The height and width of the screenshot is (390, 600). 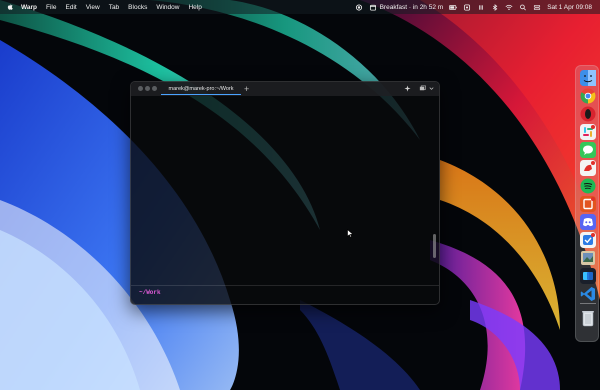 I want to click on new-tab-button: +, so click(x=246, y=89).